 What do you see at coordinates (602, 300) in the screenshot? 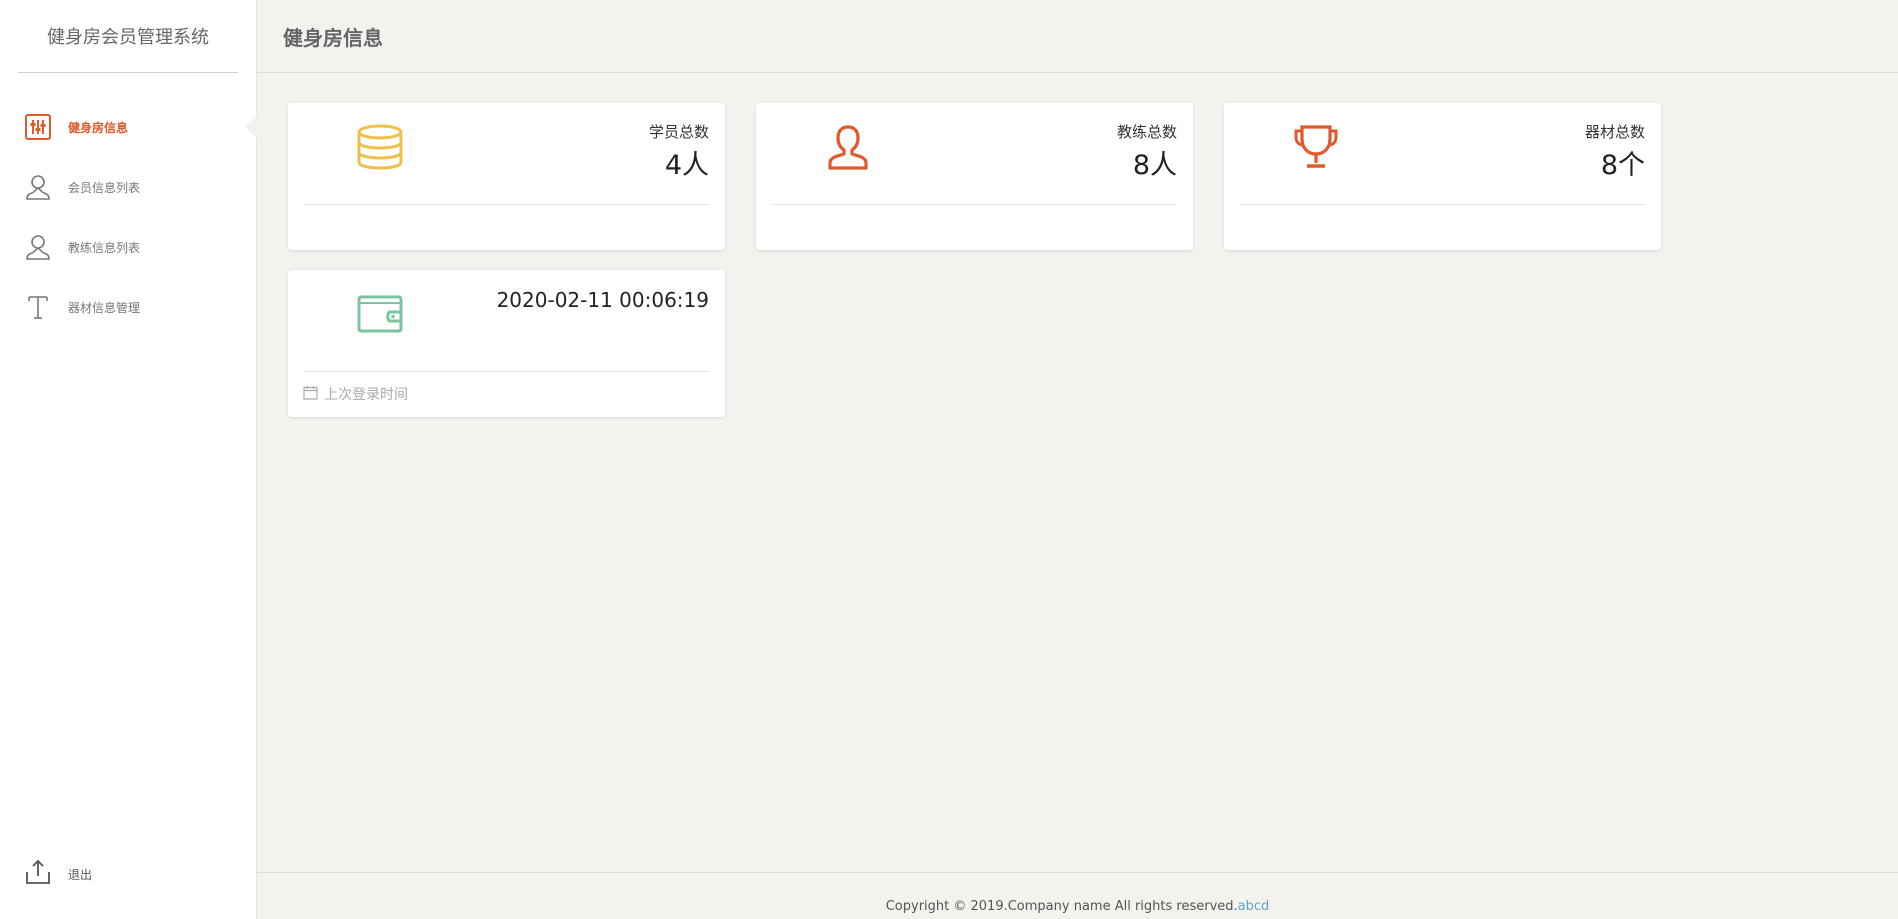
I see `last-login-value: 2020-02-11 00:06:19` at bounding box center [602, 300].